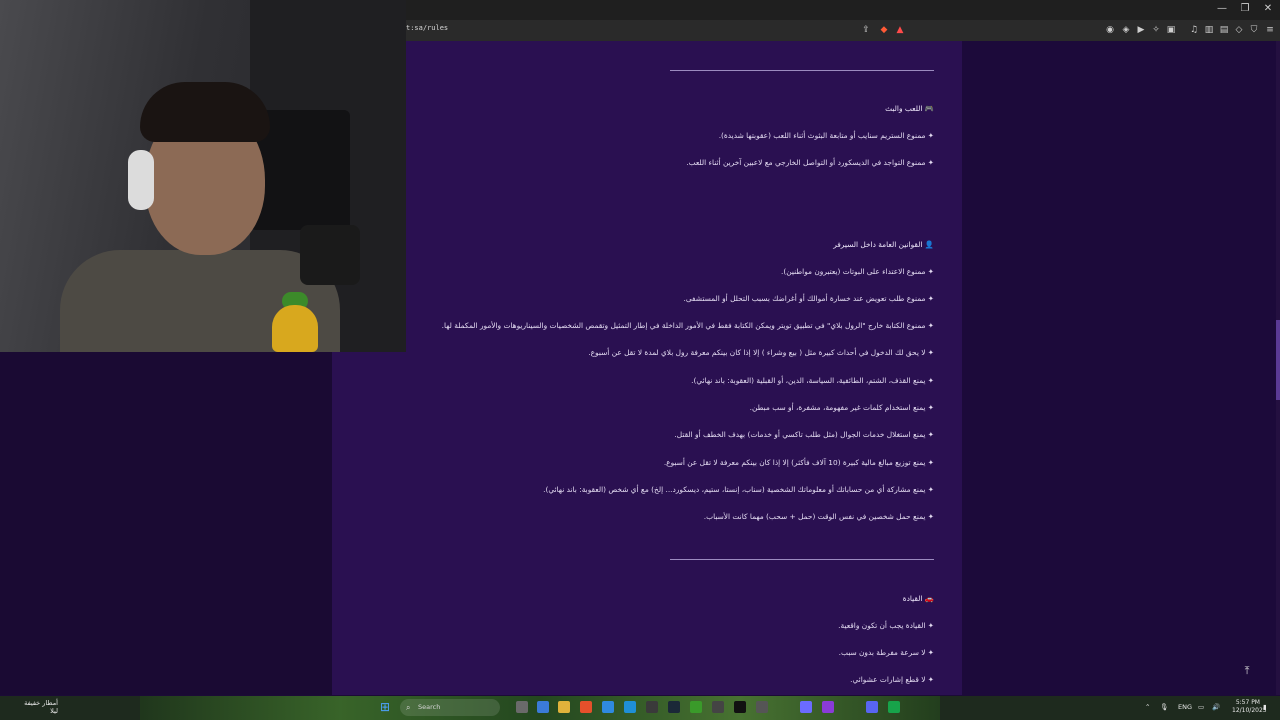 The width and height of the screenshot is (1280, 720). What do you see at coordinates (1224, 30) in the screenshot?
I see `tabs-icon: ▤` at bounding box center [1224, 30].